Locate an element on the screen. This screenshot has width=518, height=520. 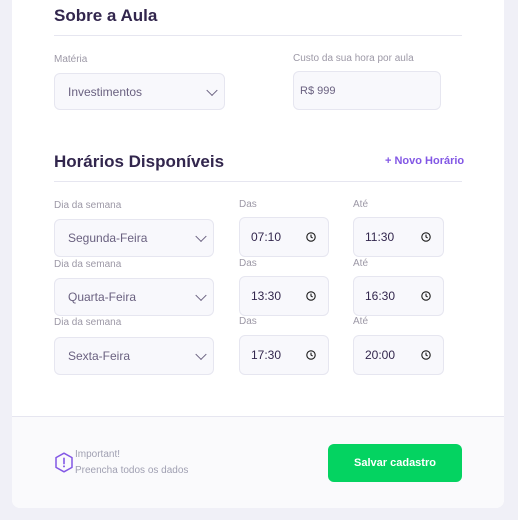
materia-label: Matéria is located at coordinates (71, 59).